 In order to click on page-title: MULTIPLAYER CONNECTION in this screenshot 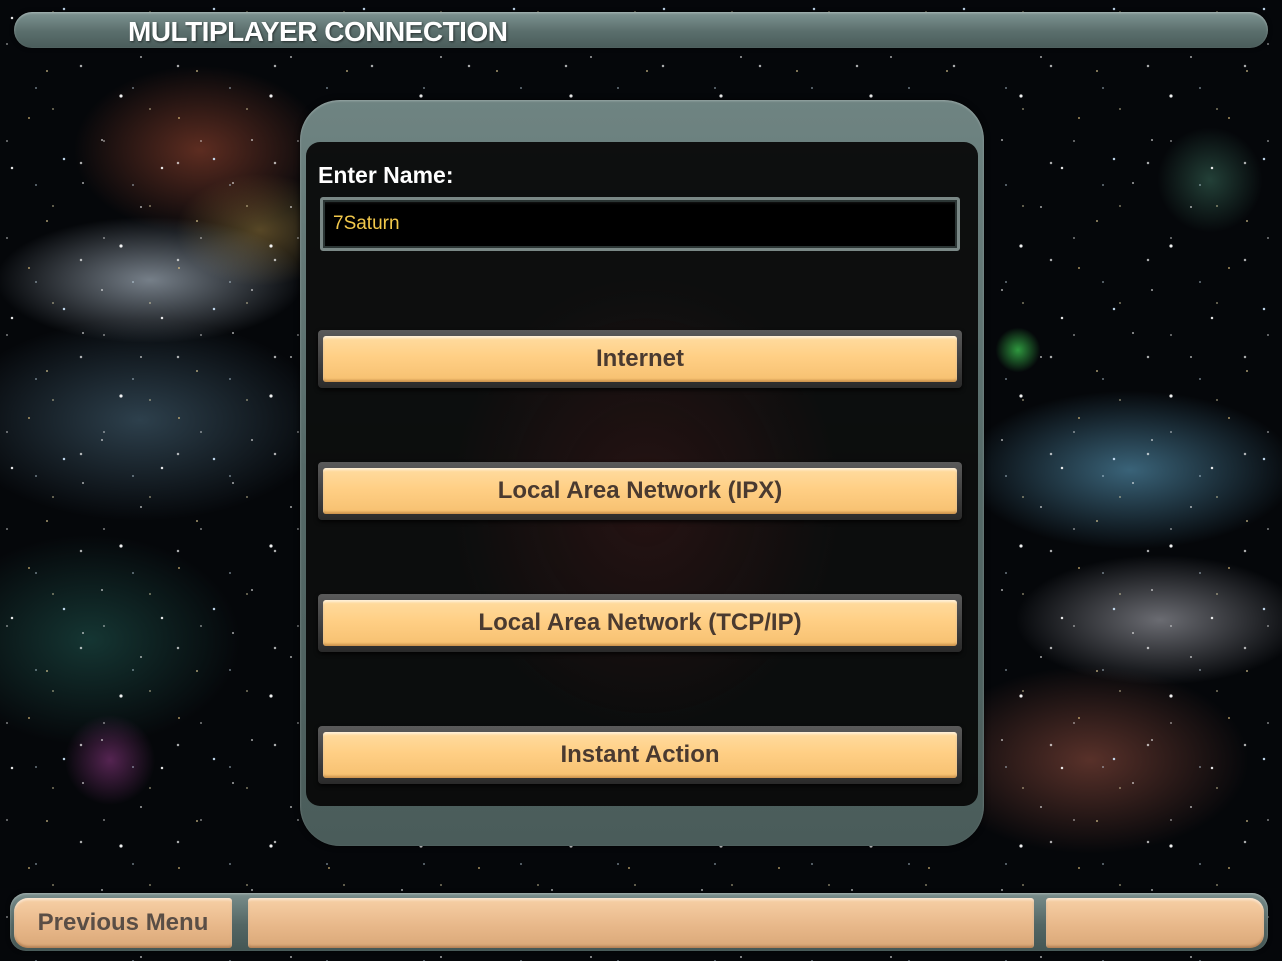, I will do `click(318, 31)`.